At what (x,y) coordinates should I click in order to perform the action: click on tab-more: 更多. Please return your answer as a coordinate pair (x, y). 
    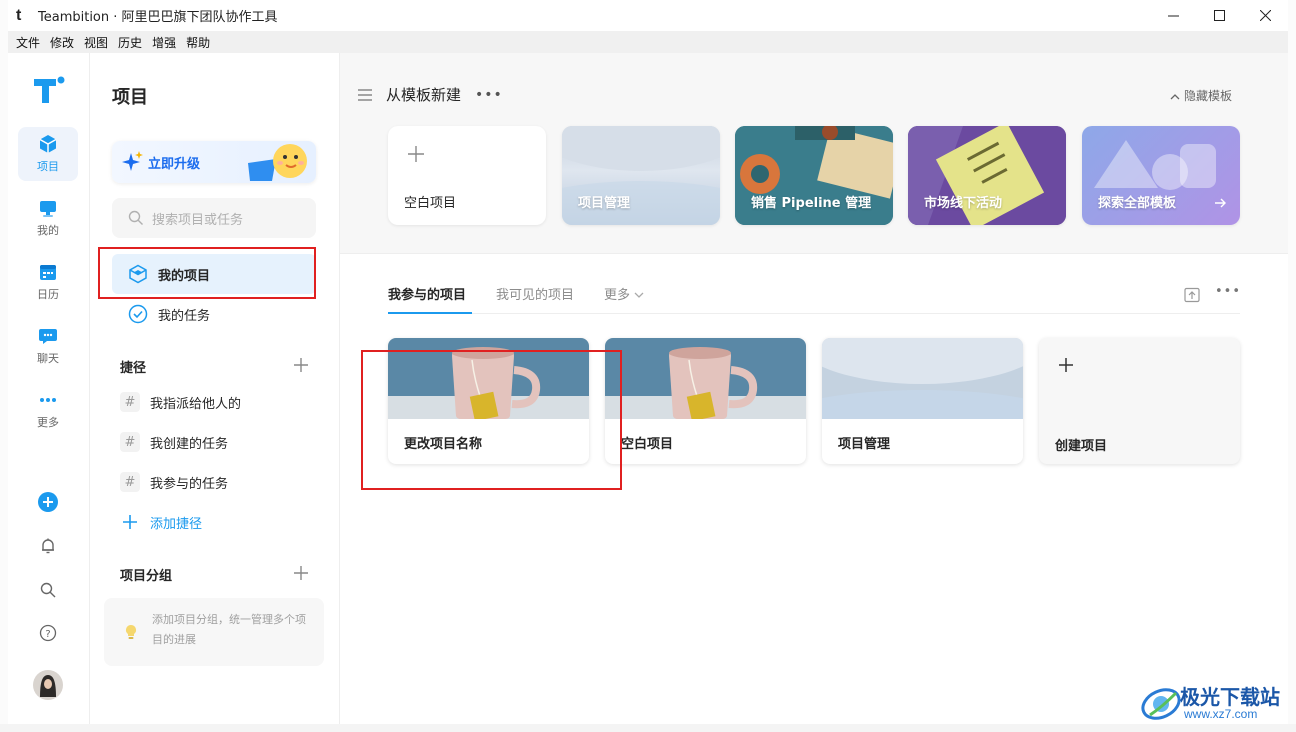
    Looking at the image, I should click on (624, 293).